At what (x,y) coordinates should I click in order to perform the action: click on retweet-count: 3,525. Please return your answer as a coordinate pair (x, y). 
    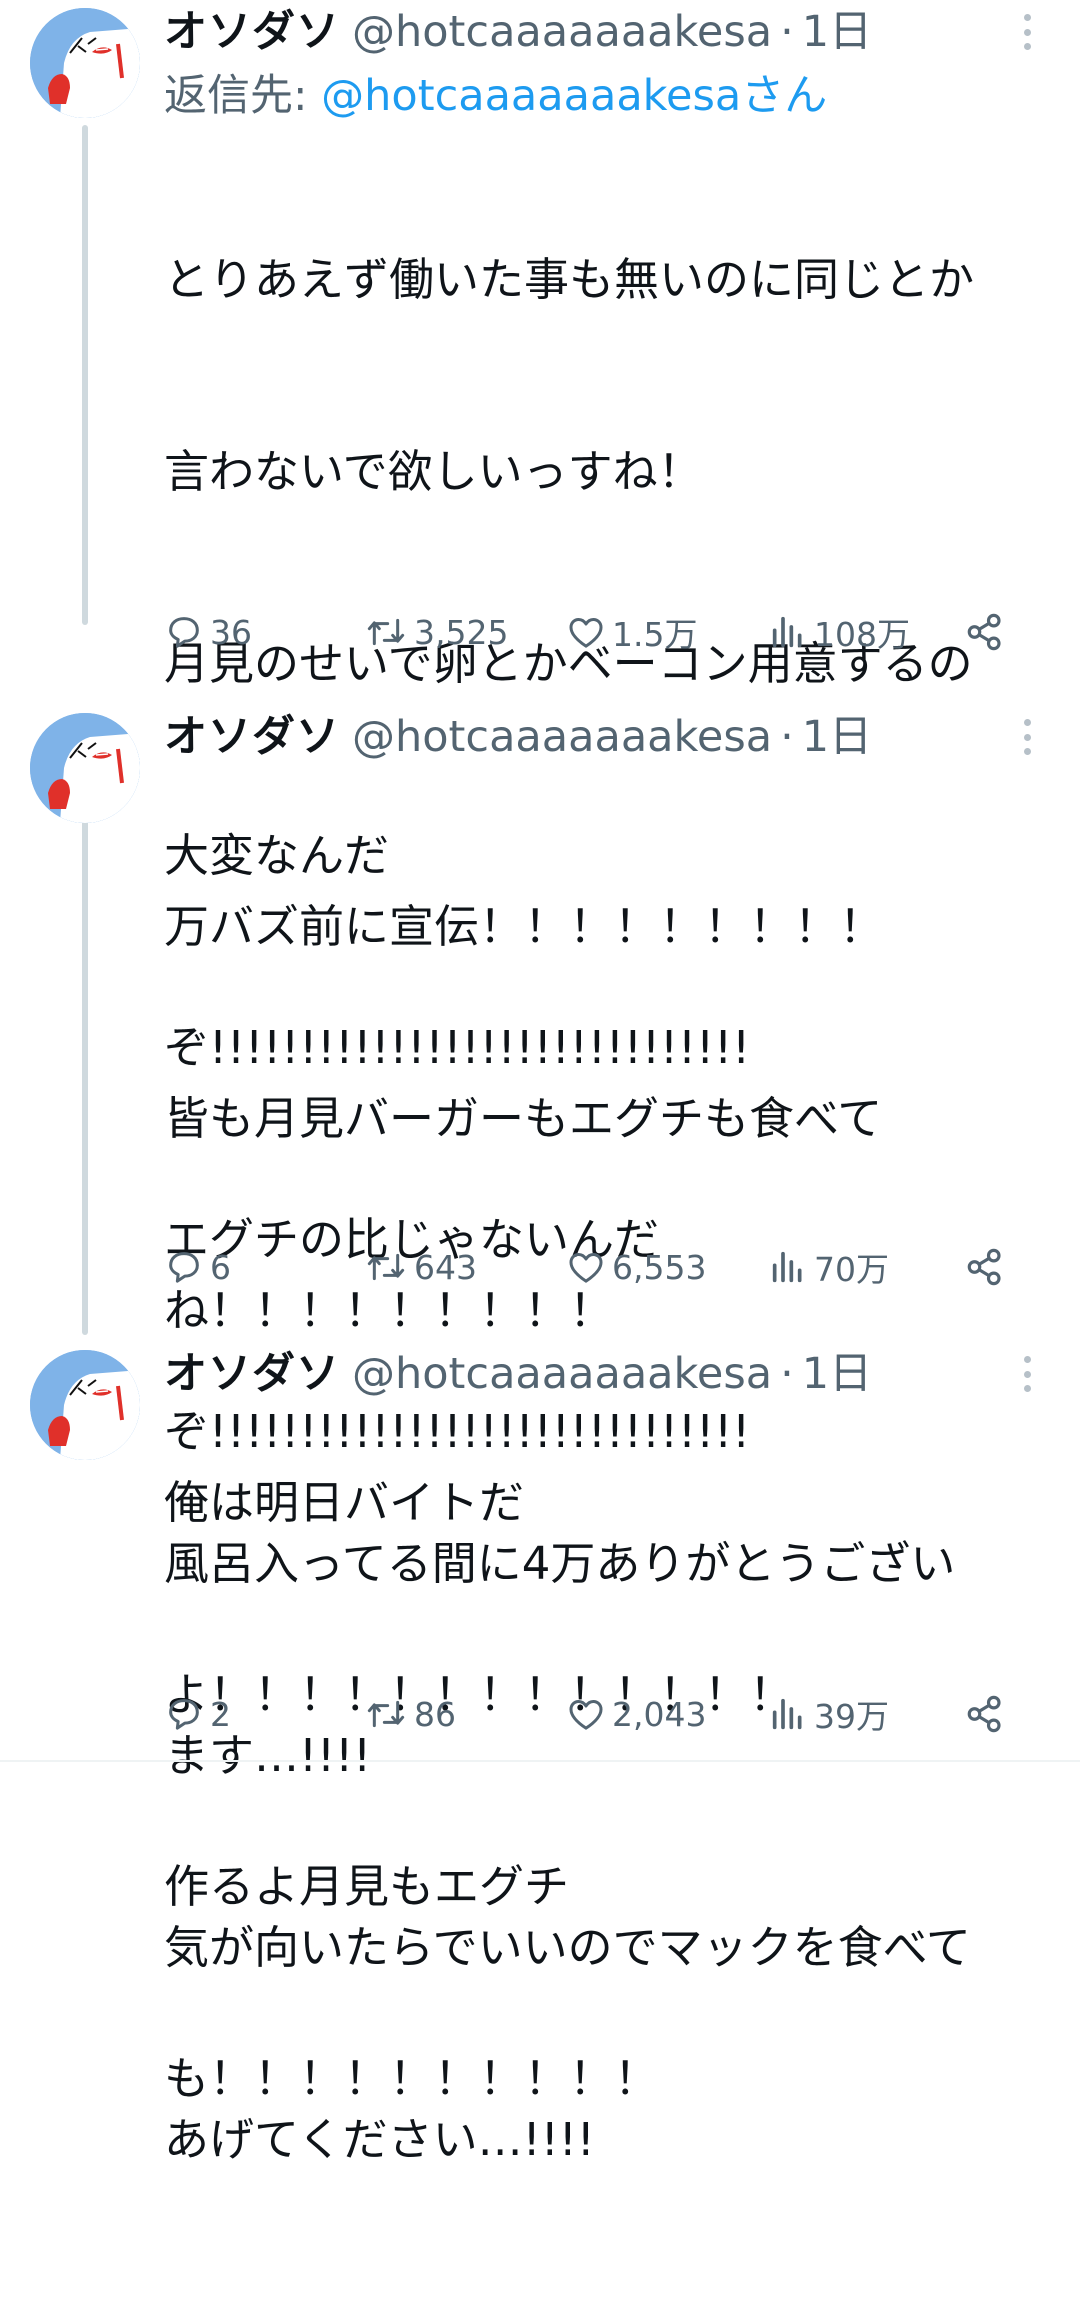
    Looking at the image, I should click on (461, 632).